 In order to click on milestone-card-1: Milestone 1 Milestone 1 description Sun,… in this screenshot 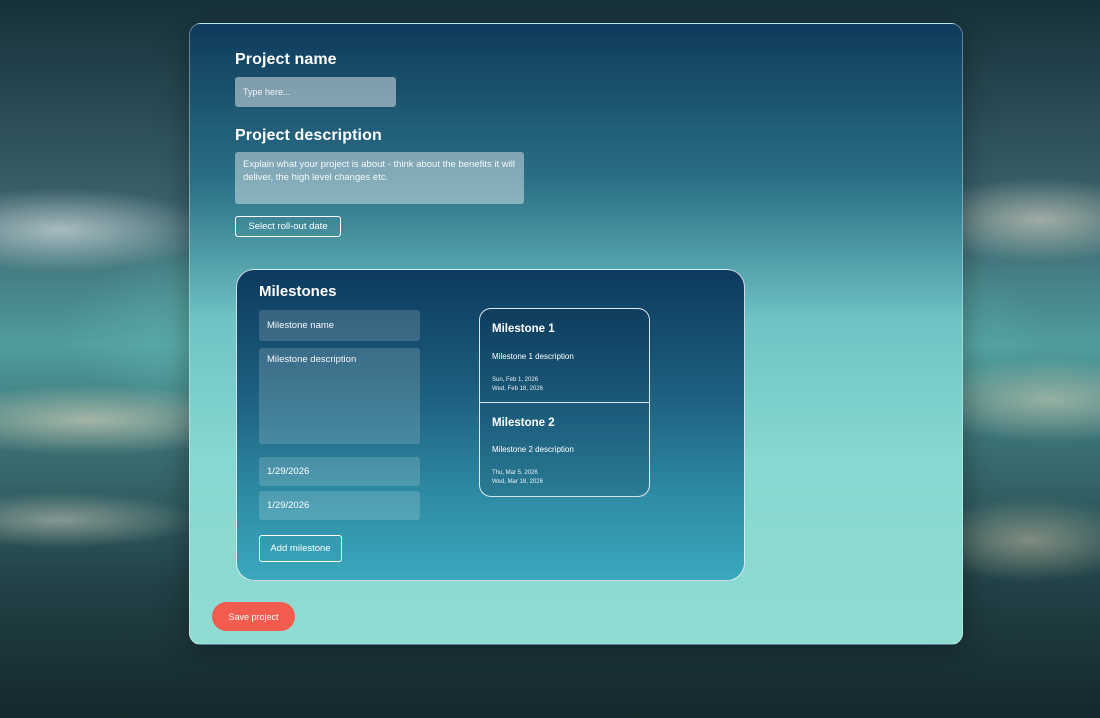, I will do `click(564, 356)`.